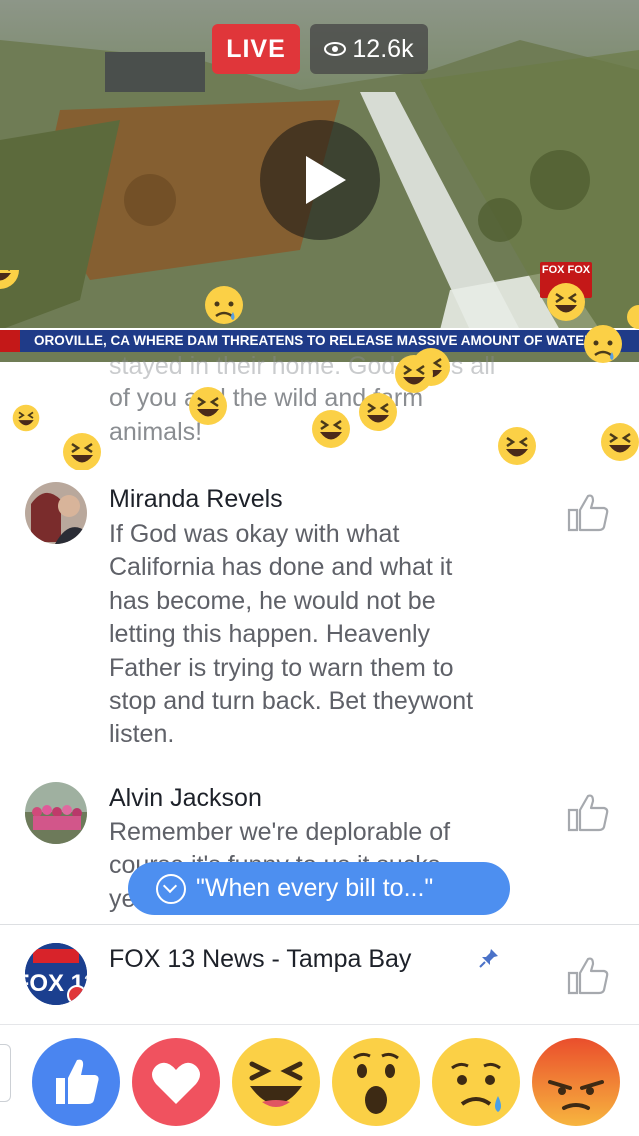 The image size is (639, 1136). I want to click on angry-reaction-button, so click(576, 1082).